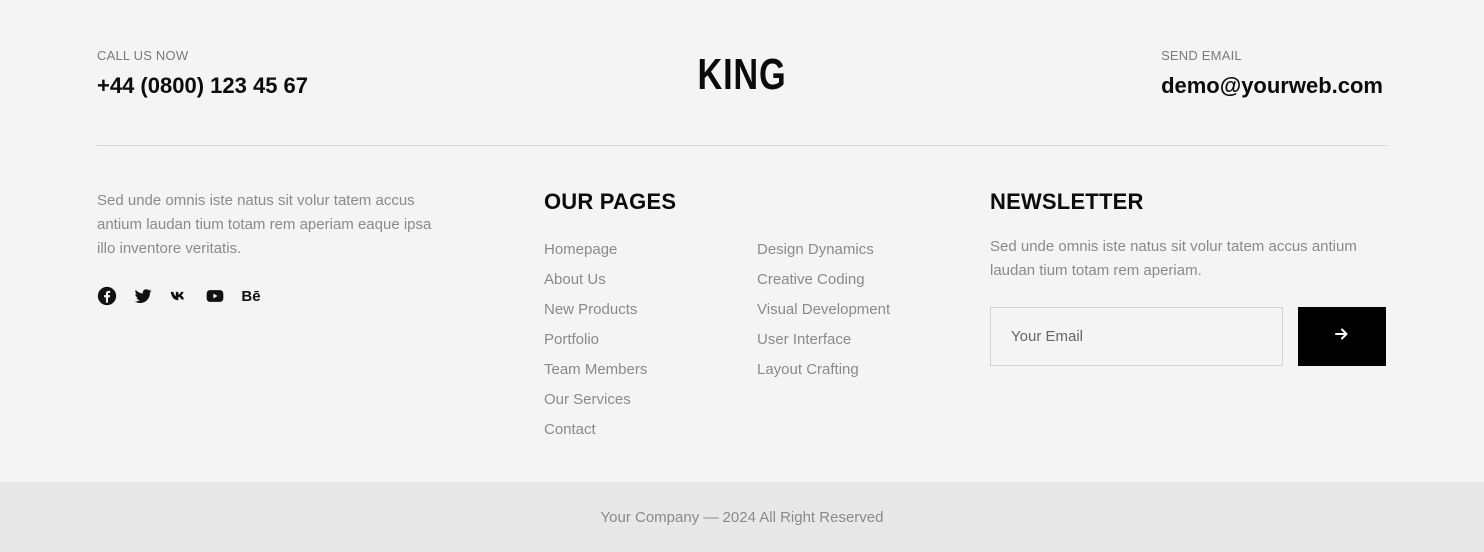 This screenshot has height=552, width=1484. What do you see at coordinates (251, 296) in the screenshot?
I see `behance-icon: Bē` at bounding box center [251, 296].